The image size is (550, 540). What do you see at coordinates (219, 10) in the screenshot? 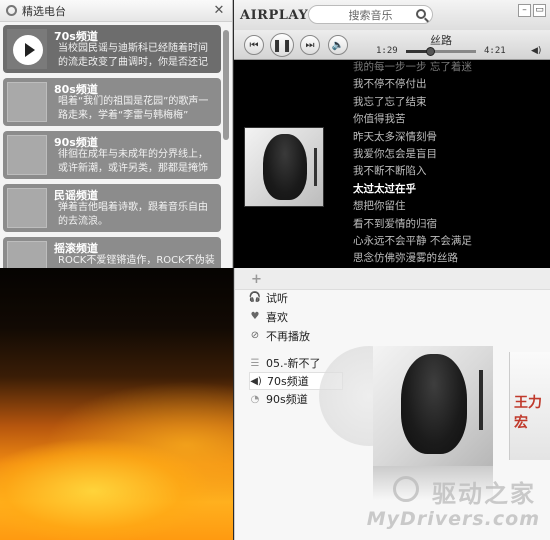
I see `close-icon: ✕` at bounding box center [219, 10].